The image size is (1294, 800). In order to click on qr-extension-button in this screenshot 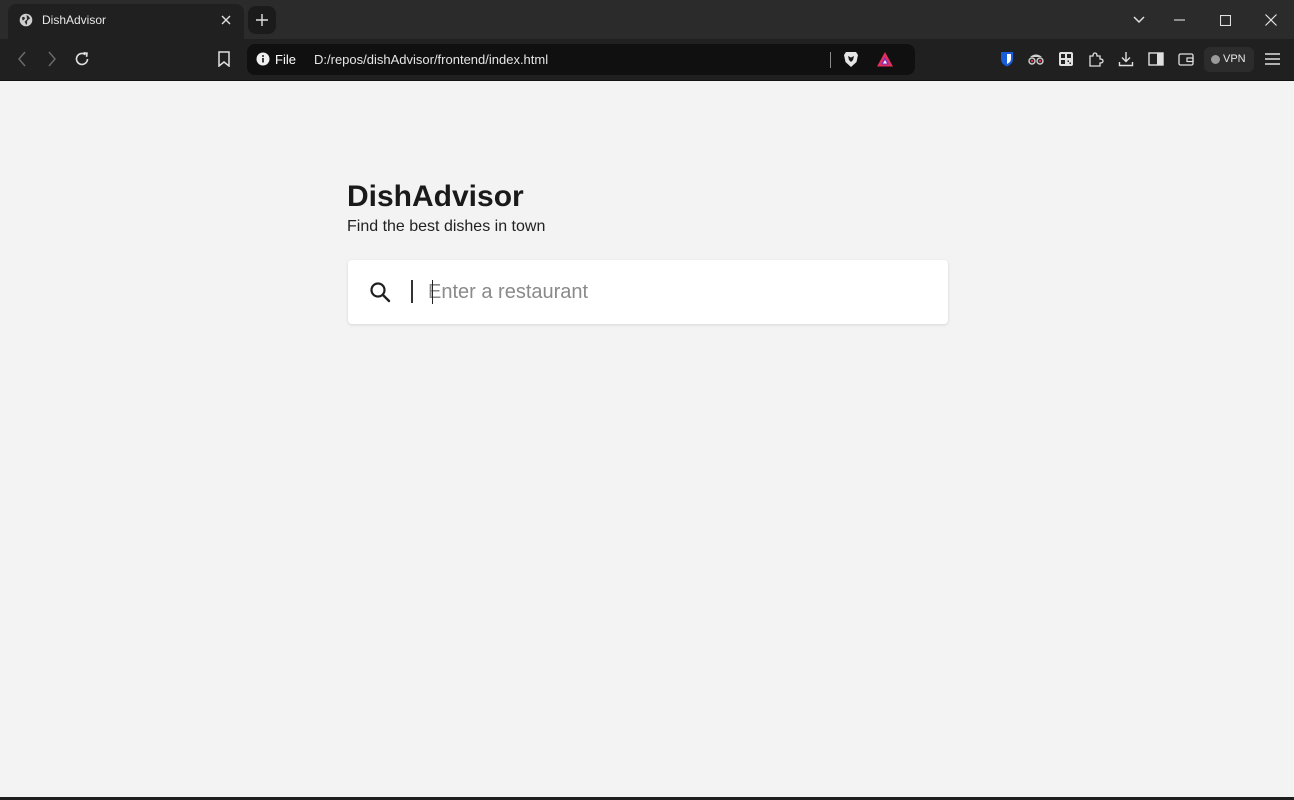, I will do `click(1066, 59)`.